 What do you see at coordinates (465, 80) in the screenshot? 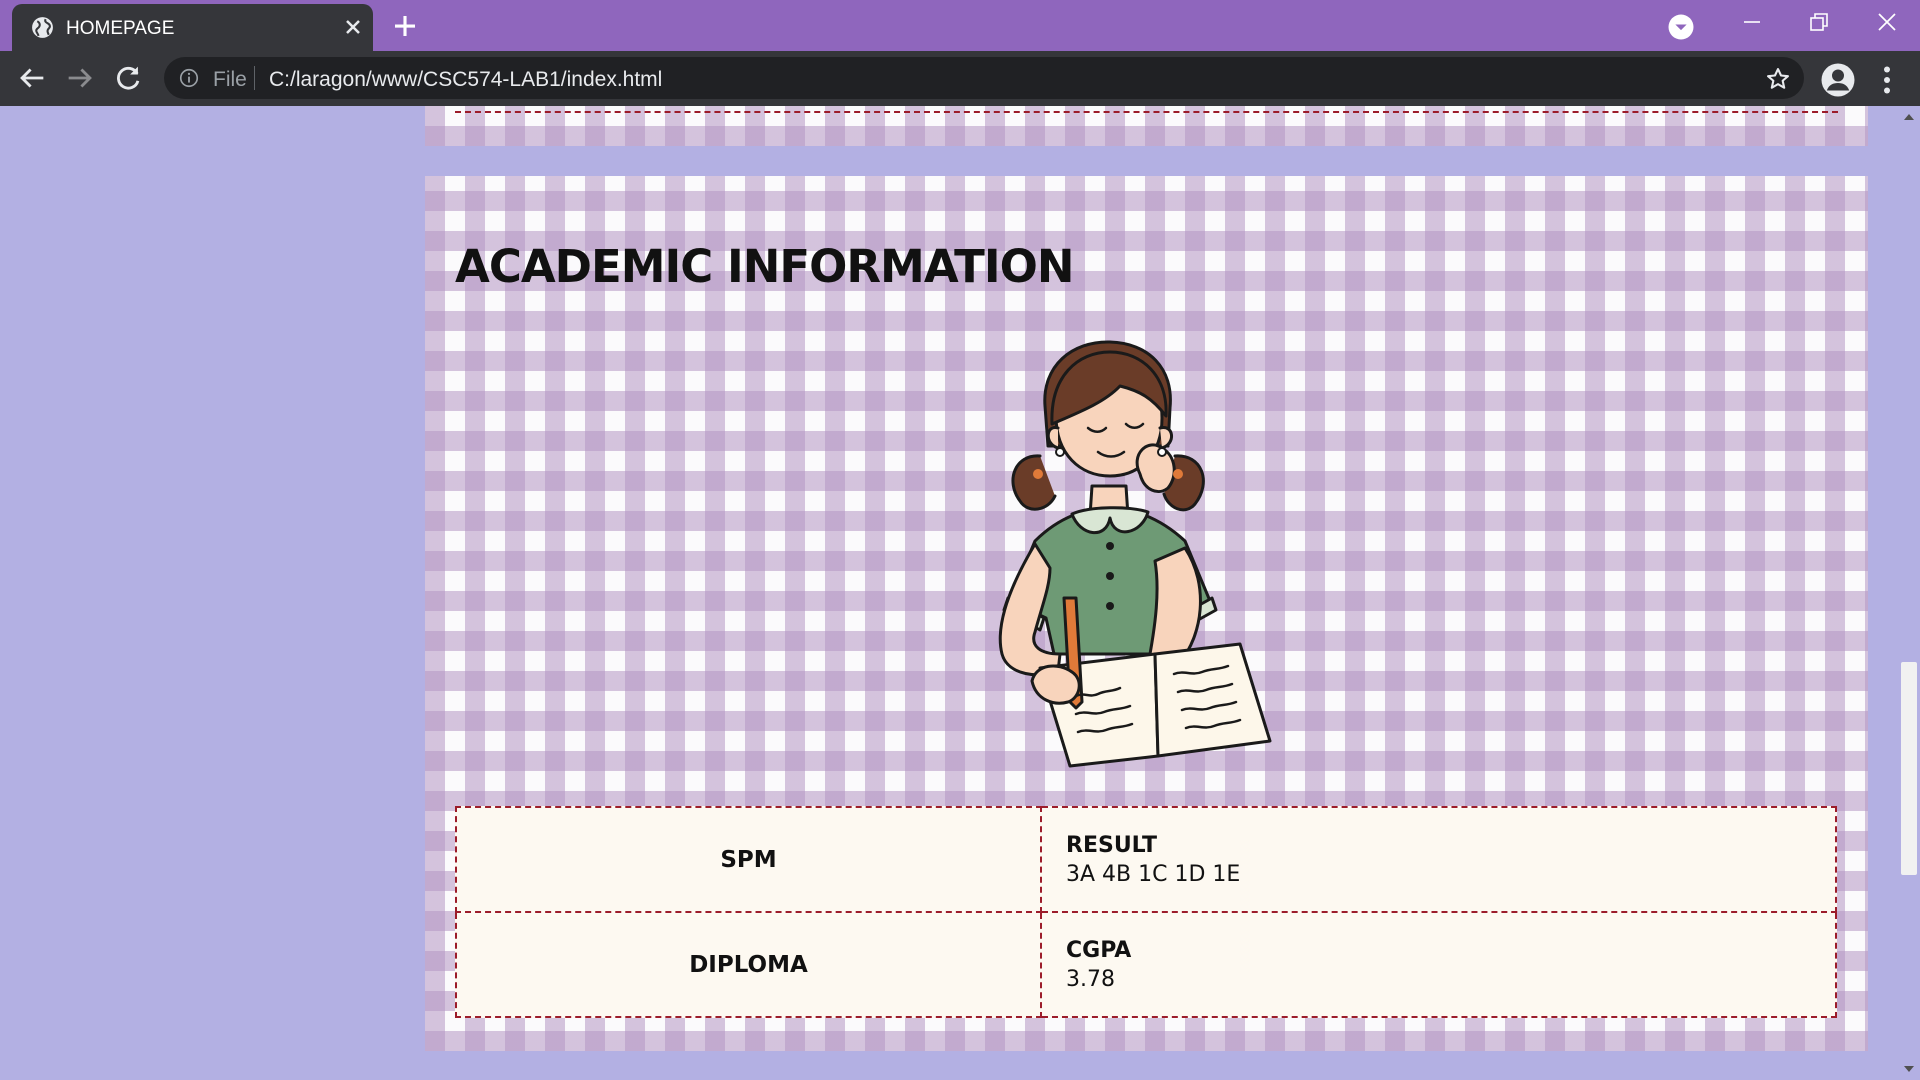
I see `url-text: C:/laragon/www/CSC574-LAB1/index.html` at bounding box center [465, 80].